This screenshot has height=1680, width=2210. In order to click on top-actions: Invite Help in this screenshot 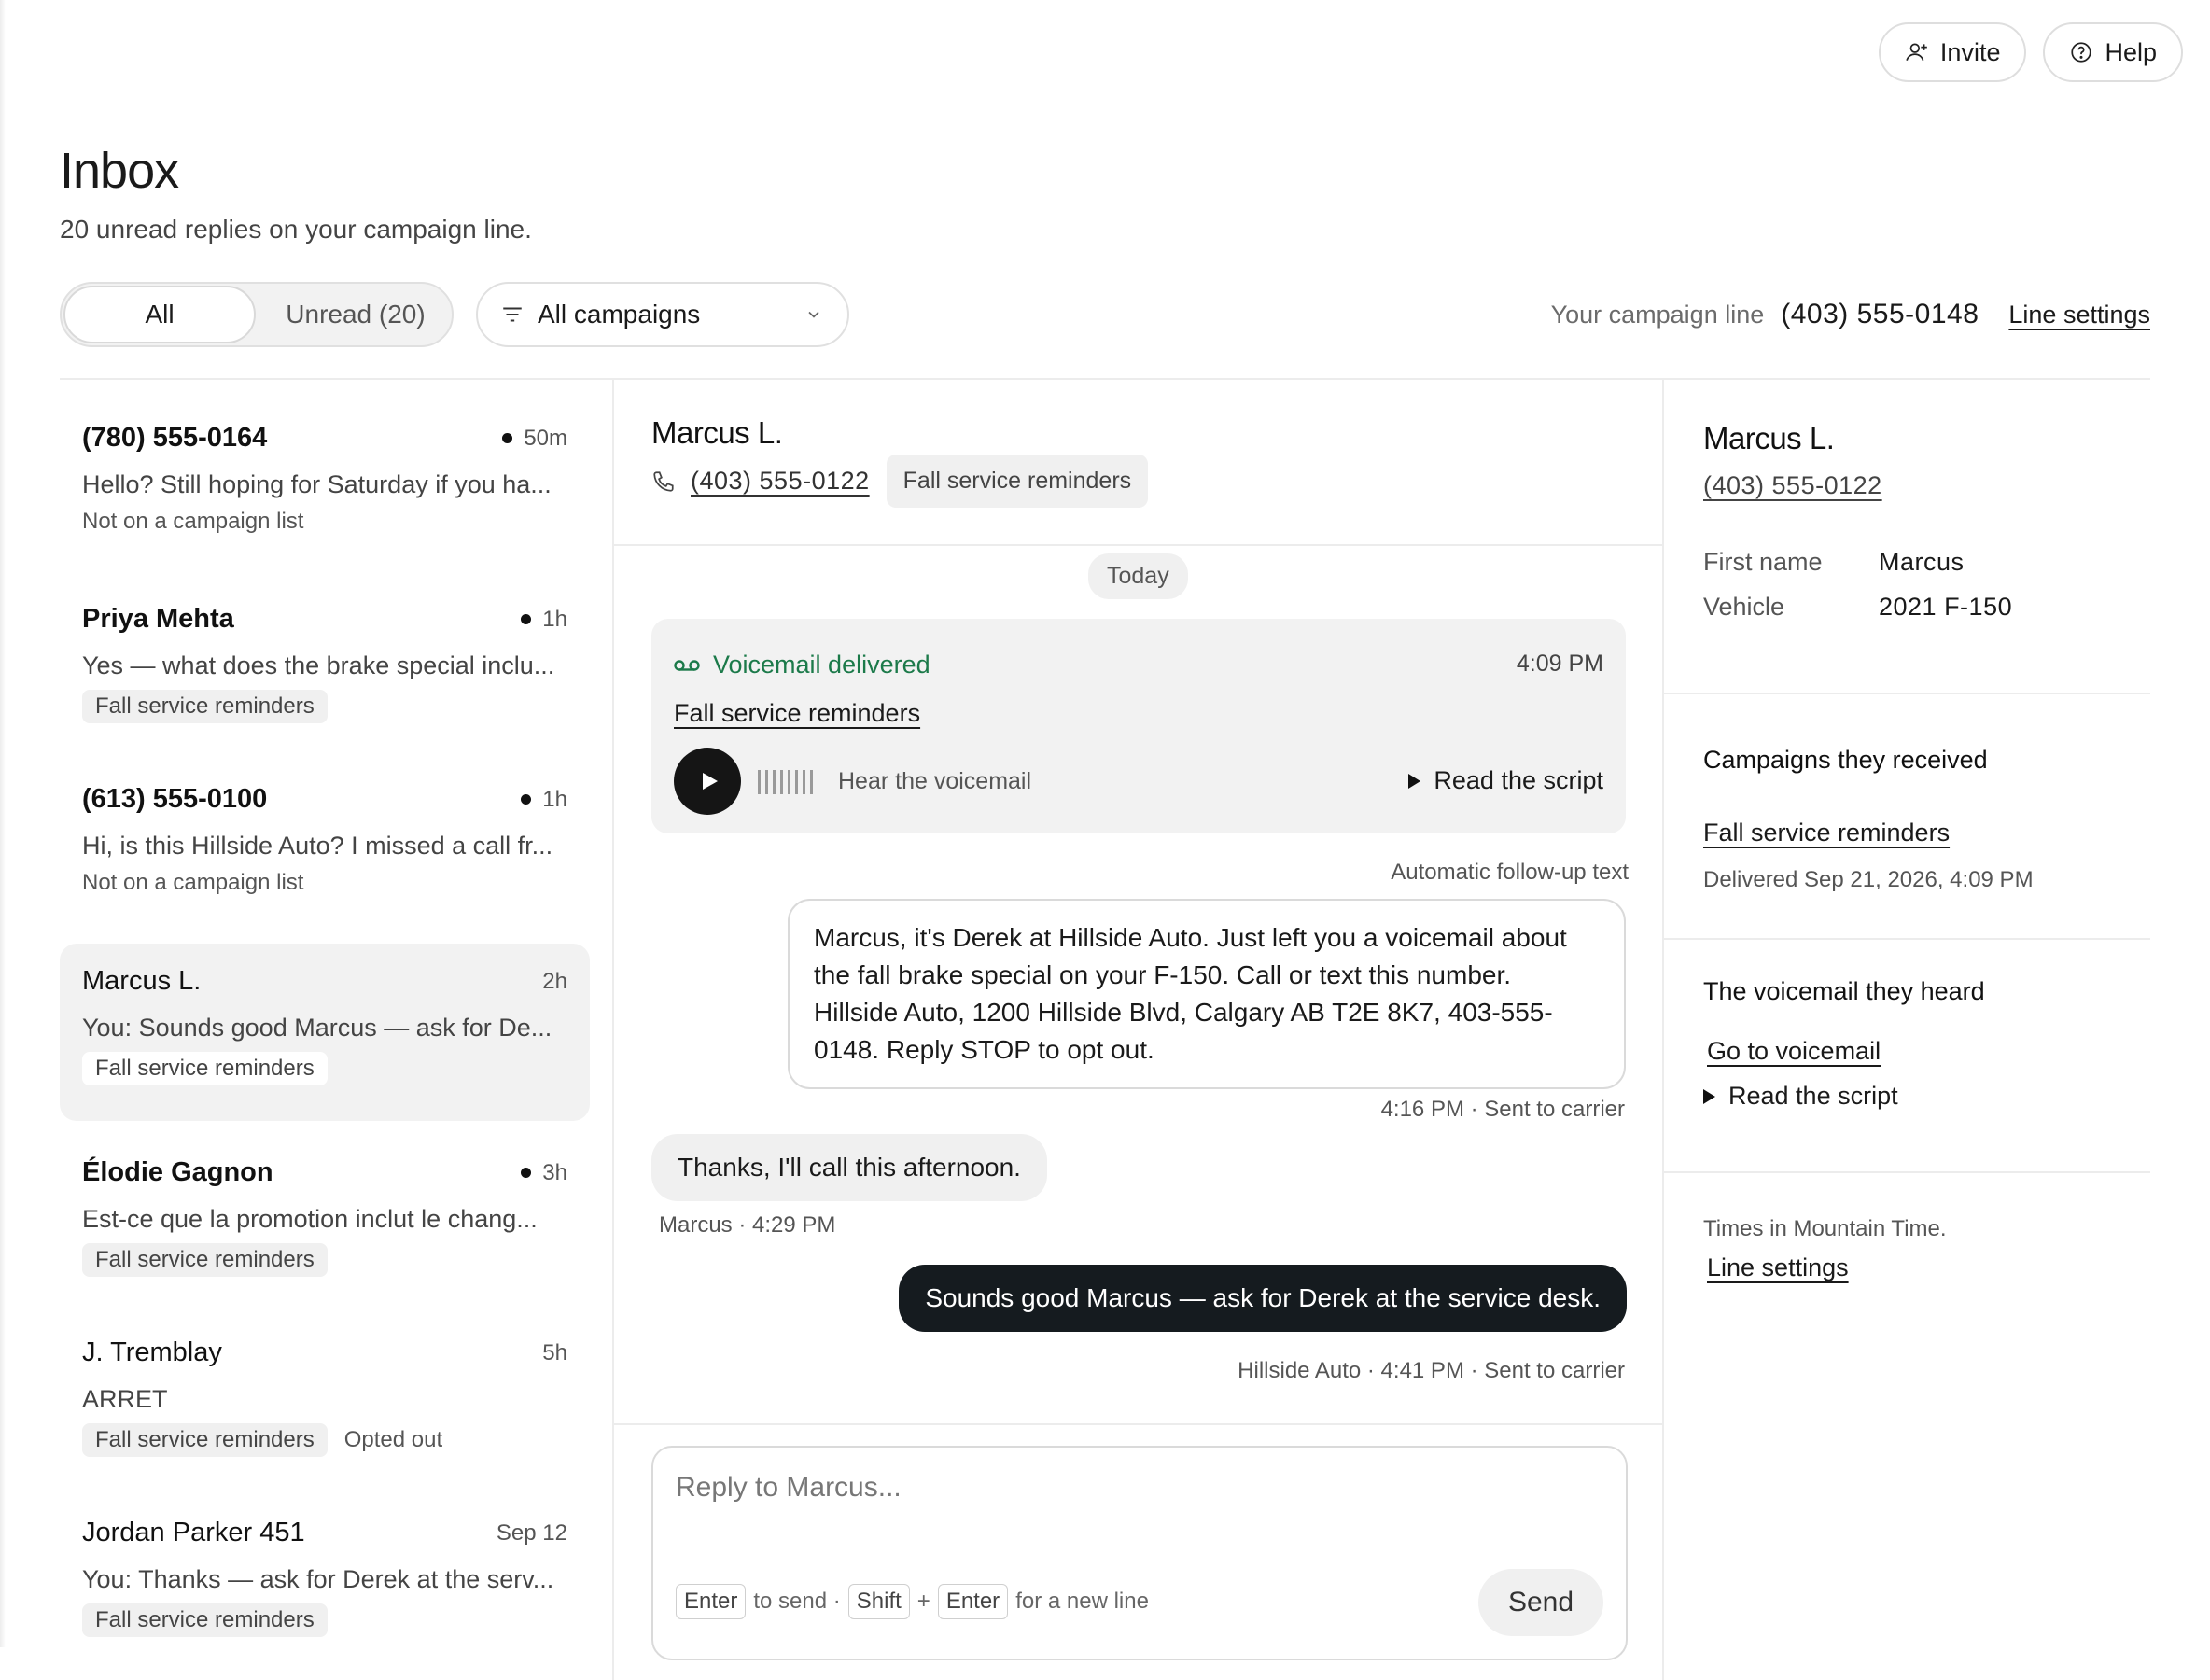, I will do `click(2030, 52)`.